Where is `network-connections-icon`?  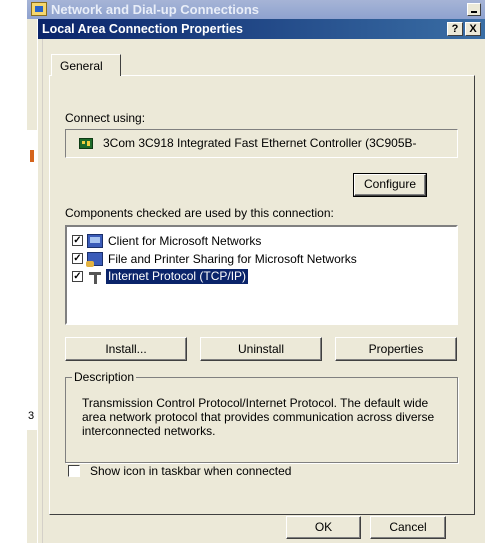
network-connections-icon is located at coordinates (39, 9).